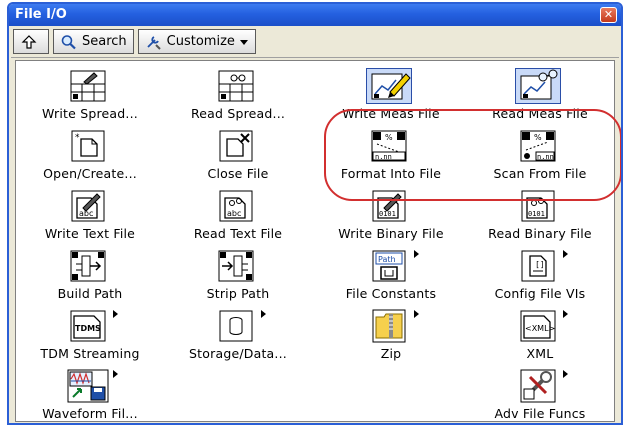 Image resolution: width=632 pixels, height=427 pixels. I want to click on palette-item-label: Config File VIs, so click(540, 293).